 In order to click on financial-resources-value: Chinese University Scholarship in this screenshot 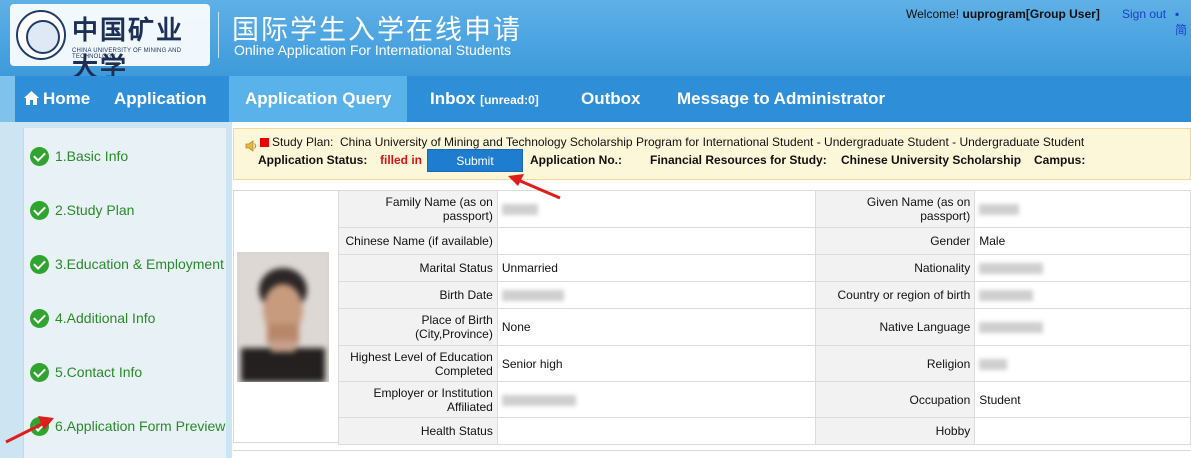, I will do `click(931, 160)`.